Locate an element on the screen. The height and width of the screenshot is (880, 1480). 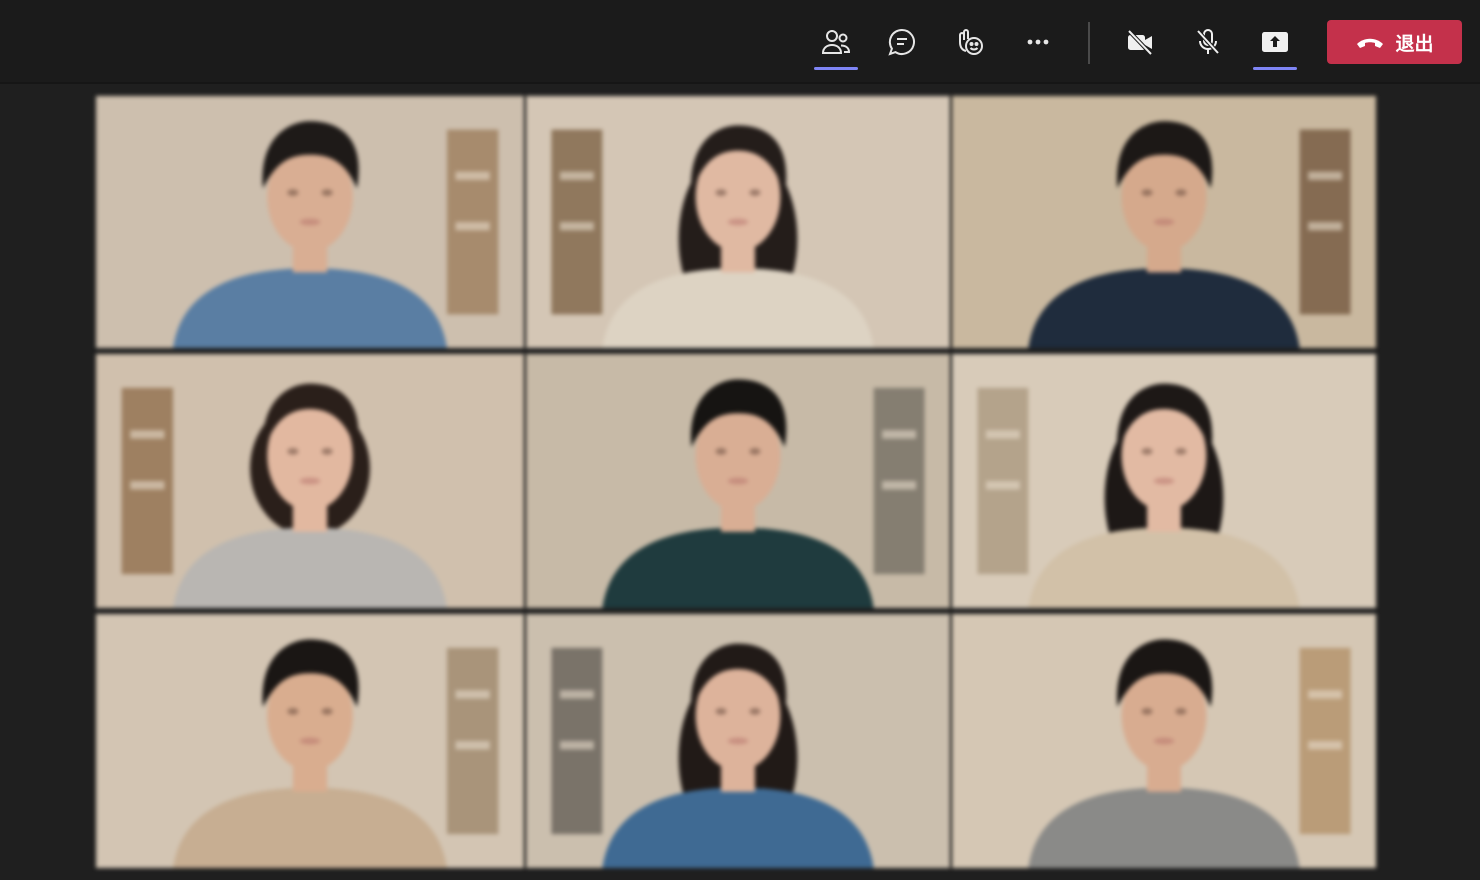
react-icon is located at coordinates (971, 42).